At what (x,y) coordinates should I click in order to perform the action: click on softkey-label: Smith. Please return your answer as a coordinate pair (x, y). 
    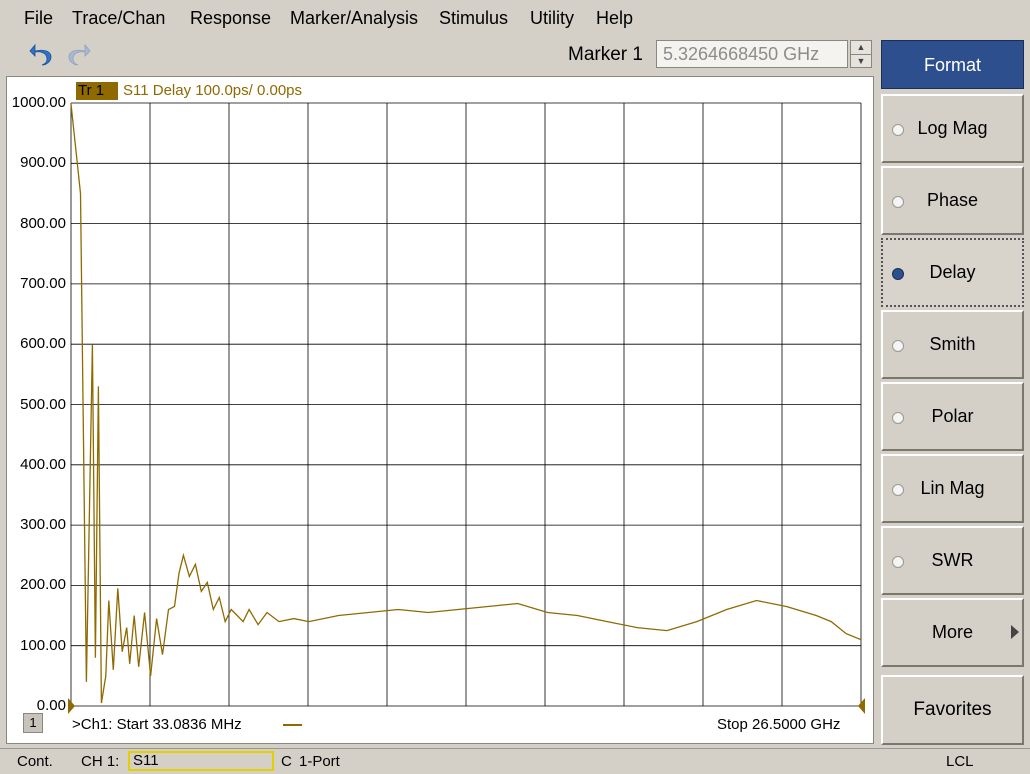
    Looking at the image, I should click on (952, 344).